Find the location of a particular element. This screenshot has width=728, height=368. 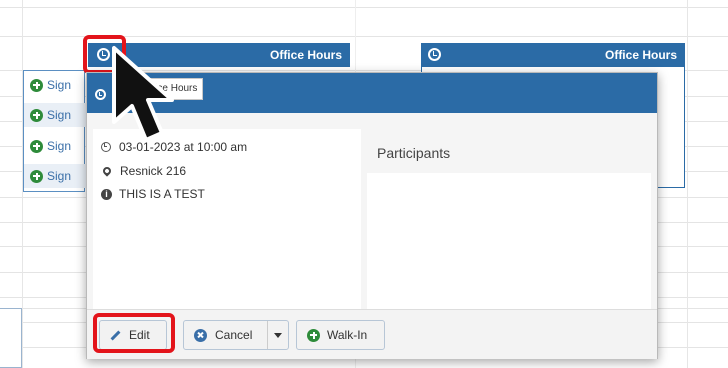

mouse-cursor-icon is located at coordinates (143, 94).